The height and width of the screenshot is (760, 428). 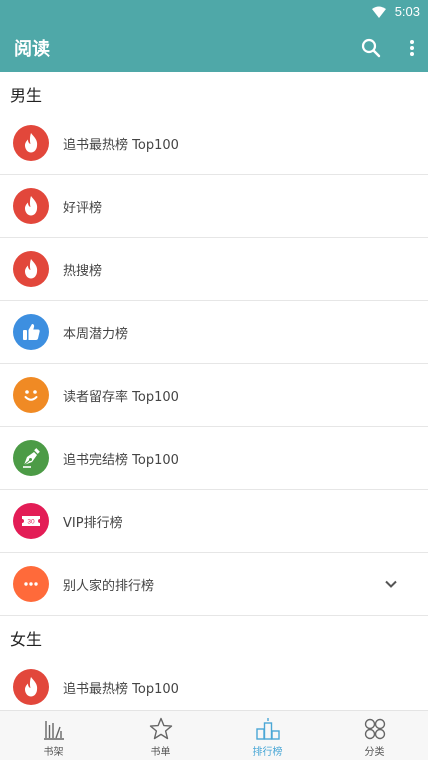 What do you see at coordinates (26, 639) in the screenshot?
I see `section-title-female: 女生` at bounding box center [26, 639].